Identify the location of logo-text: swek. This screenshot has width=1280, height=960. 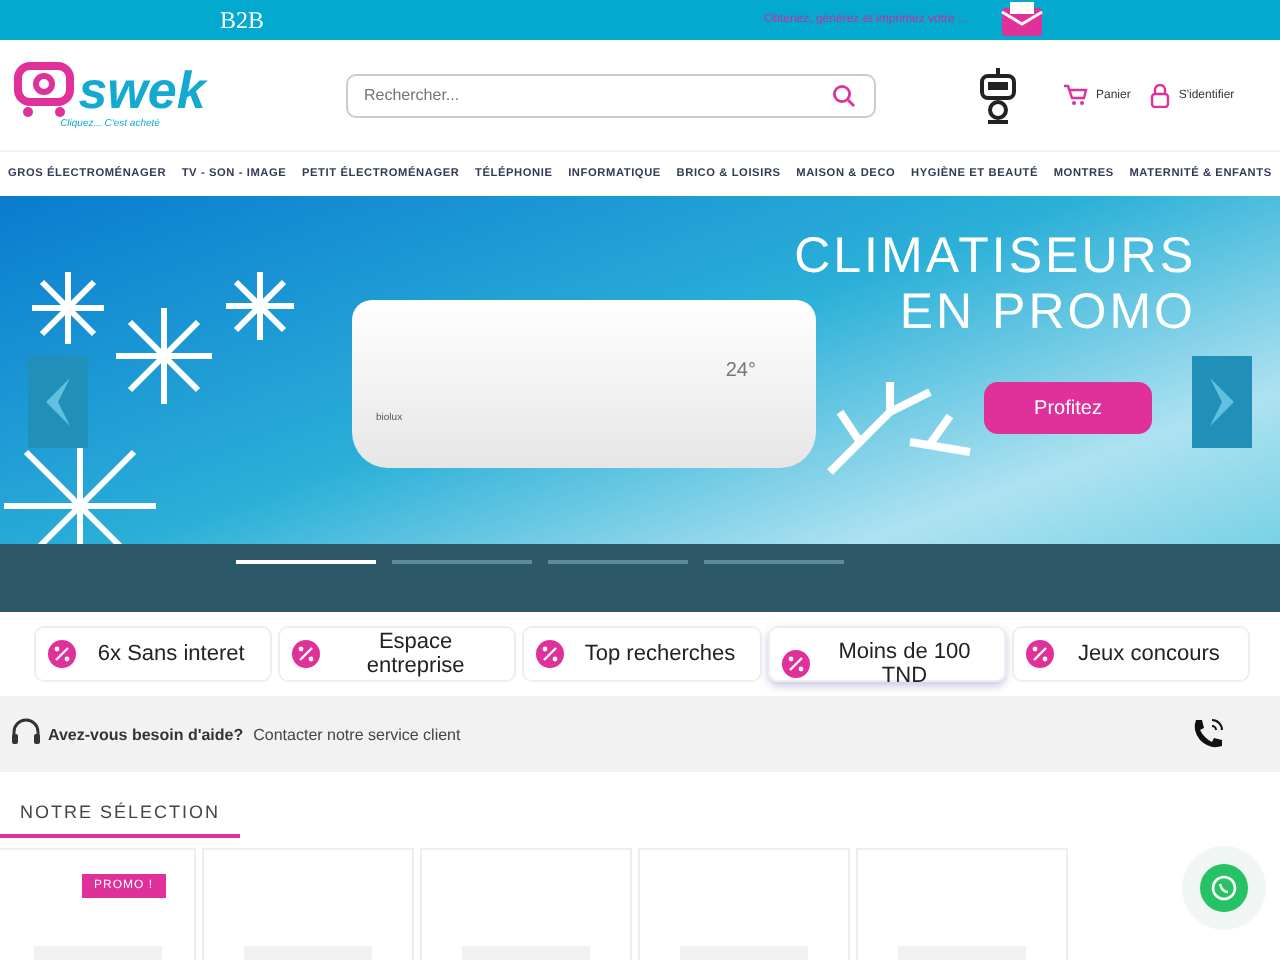
(142, 89).